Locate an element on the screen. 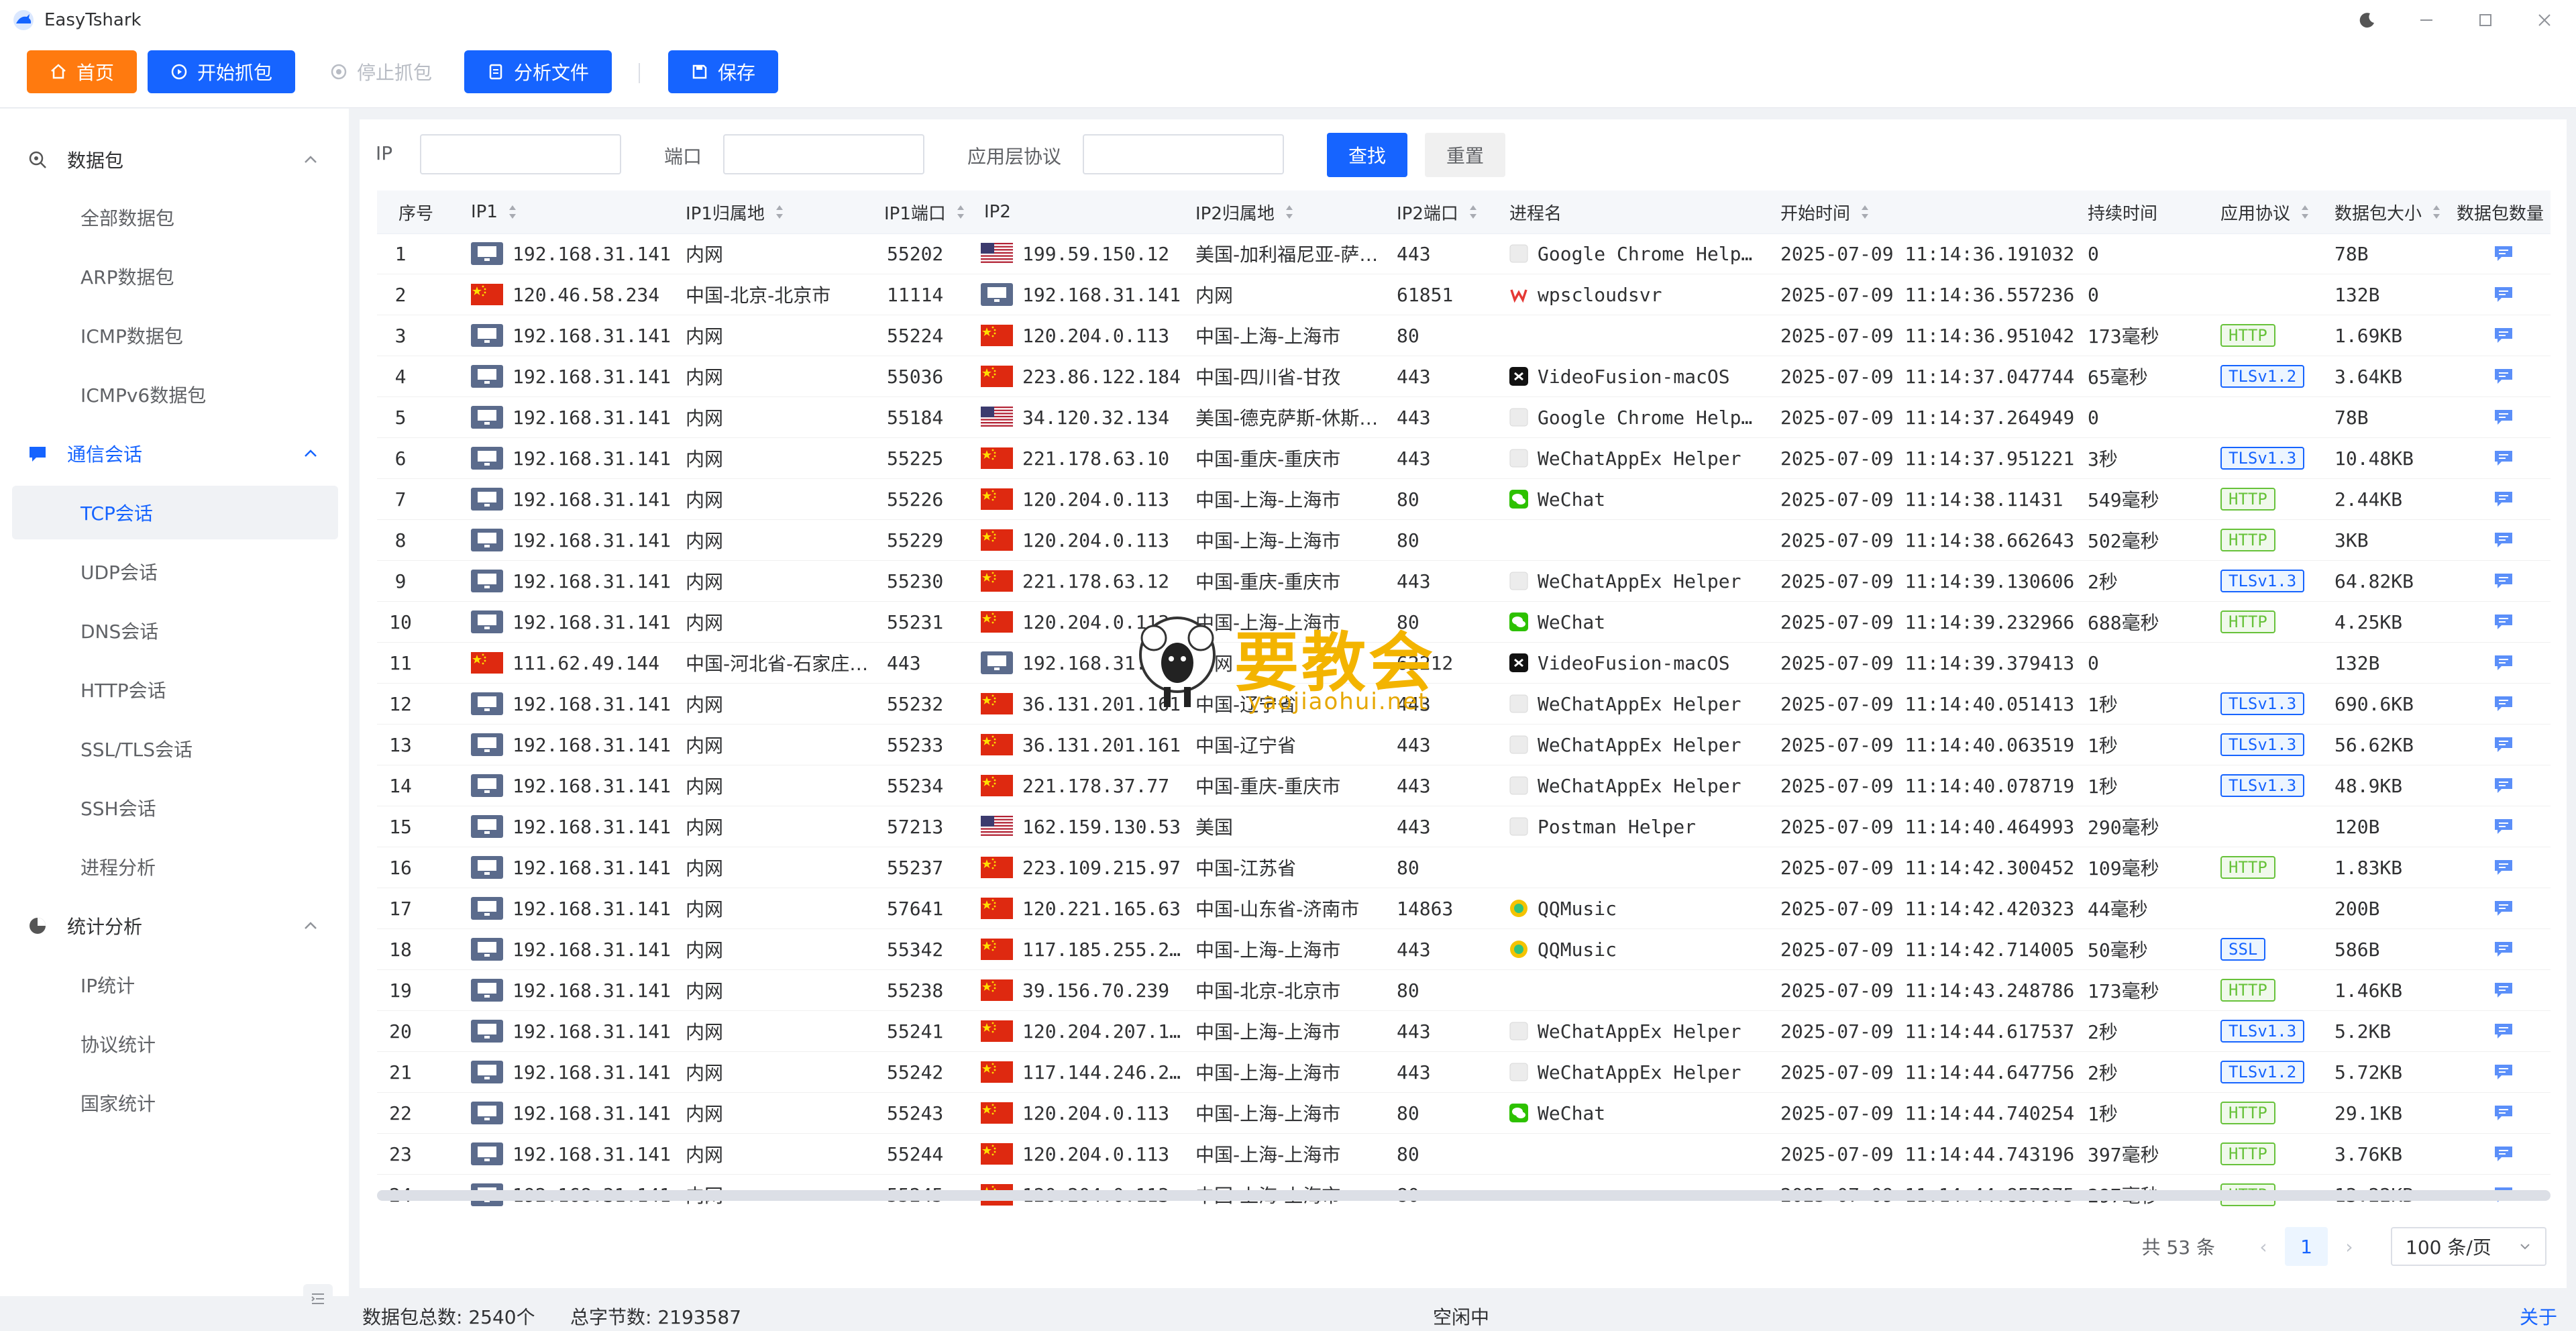 The height and width of the screenshot is (1331, 2576). column-header: IP1 is located at coordinates (494, 212).